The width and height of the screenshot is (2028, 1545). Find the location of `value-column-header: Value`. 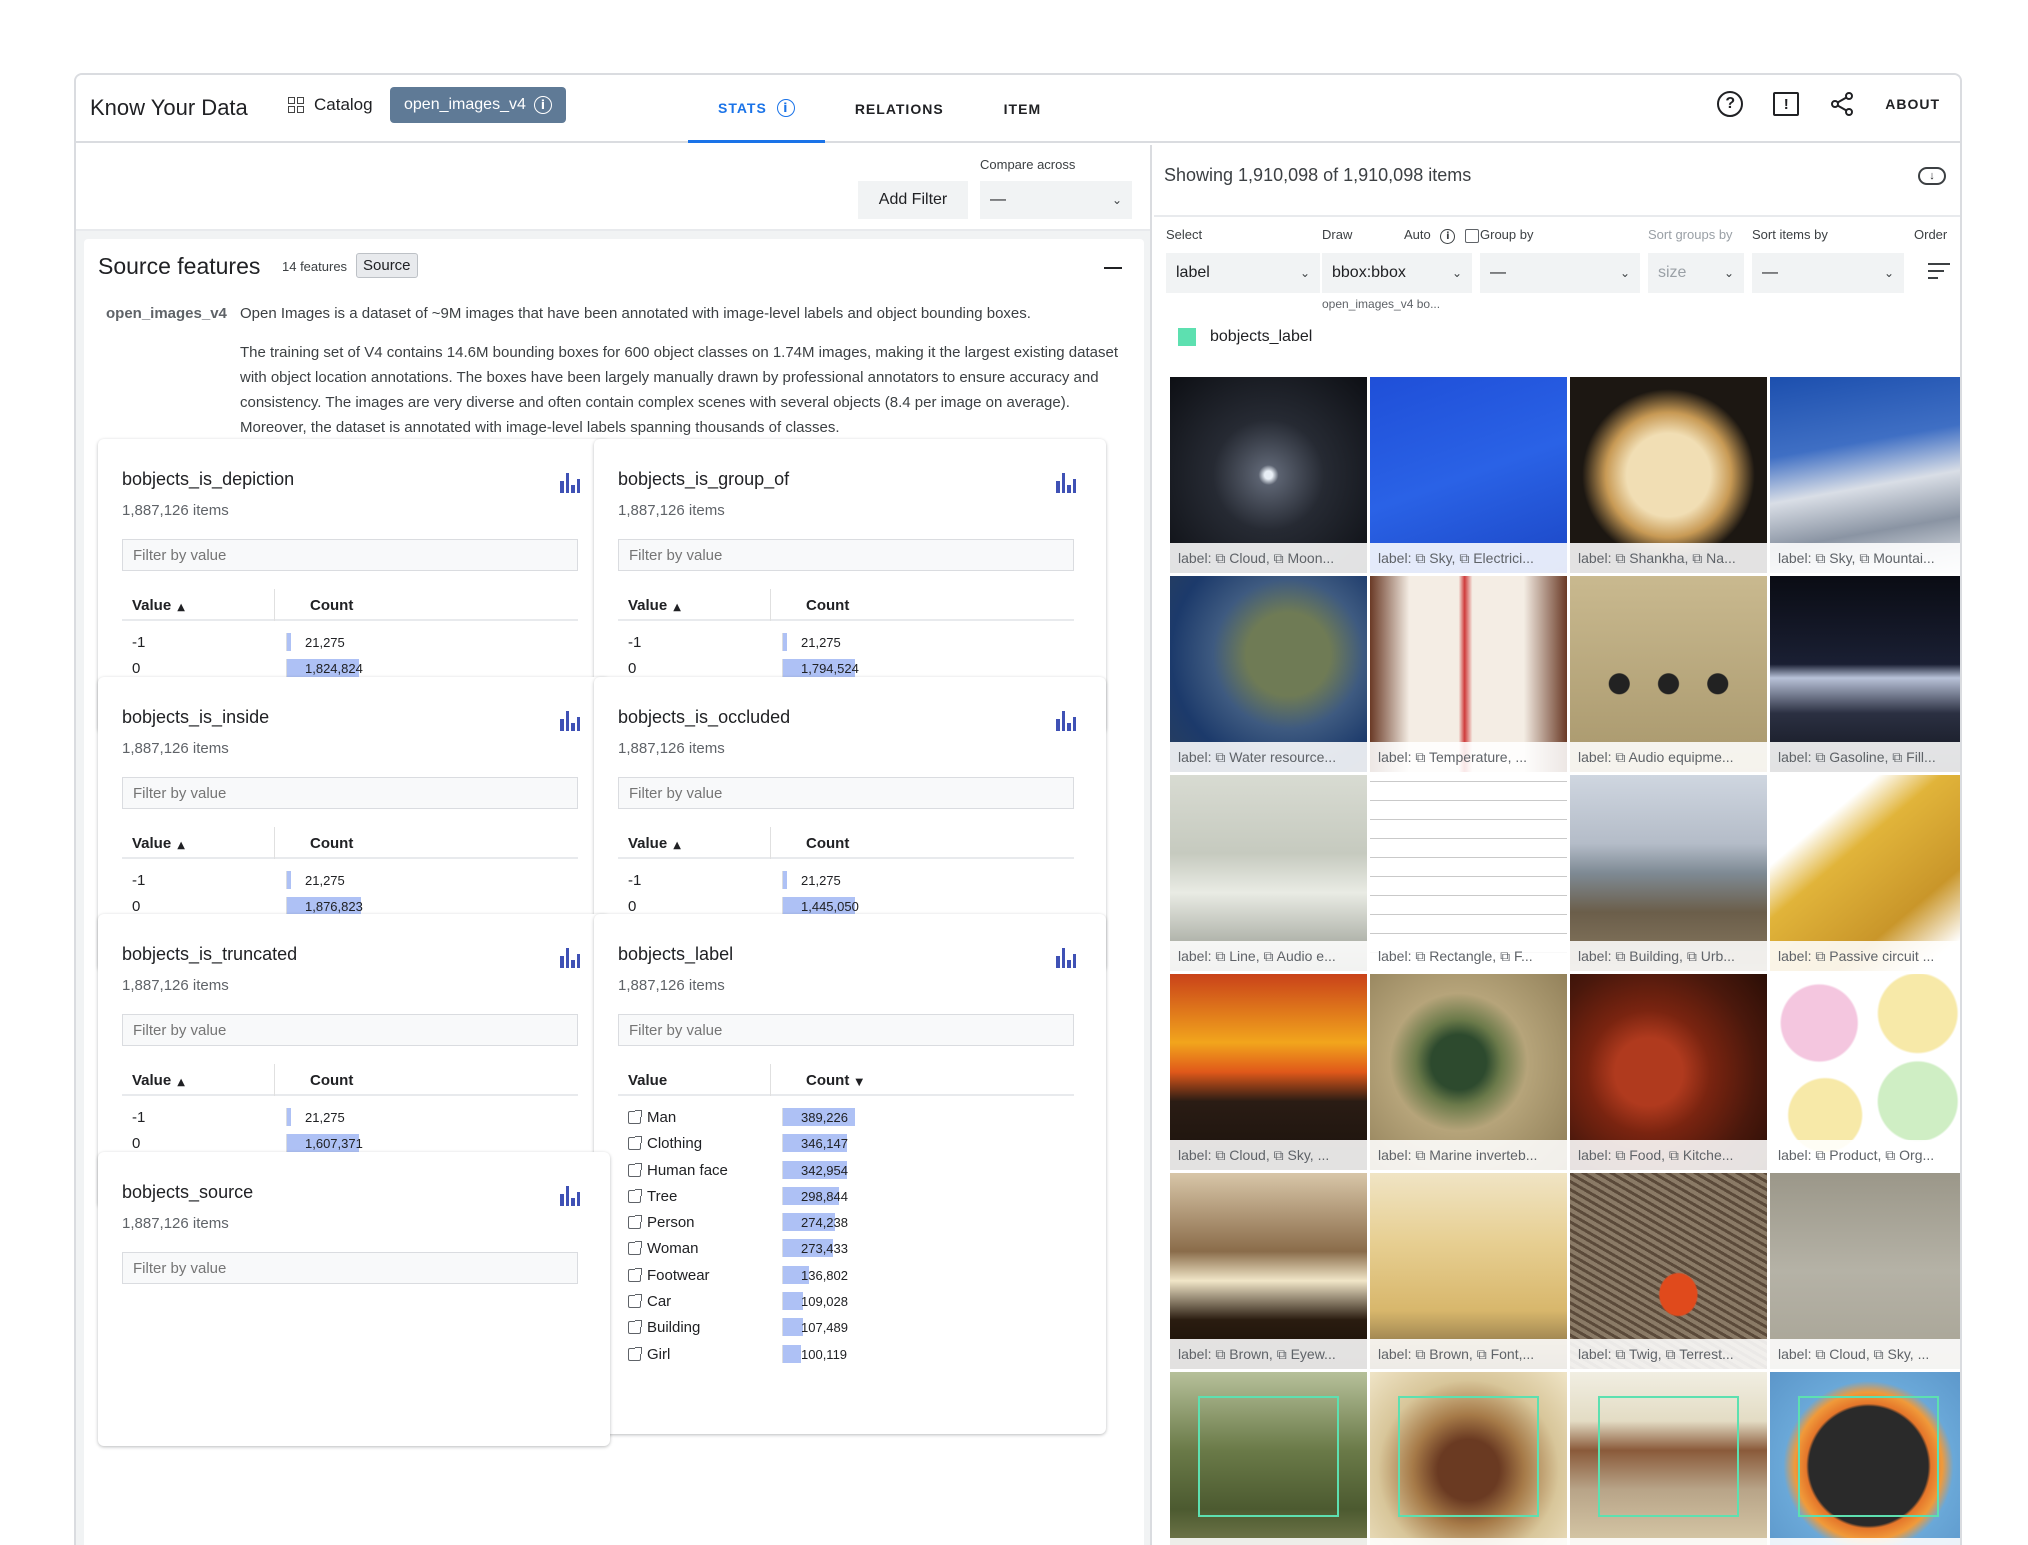

value-column-header: Value is located at coordinates (650, 1080).